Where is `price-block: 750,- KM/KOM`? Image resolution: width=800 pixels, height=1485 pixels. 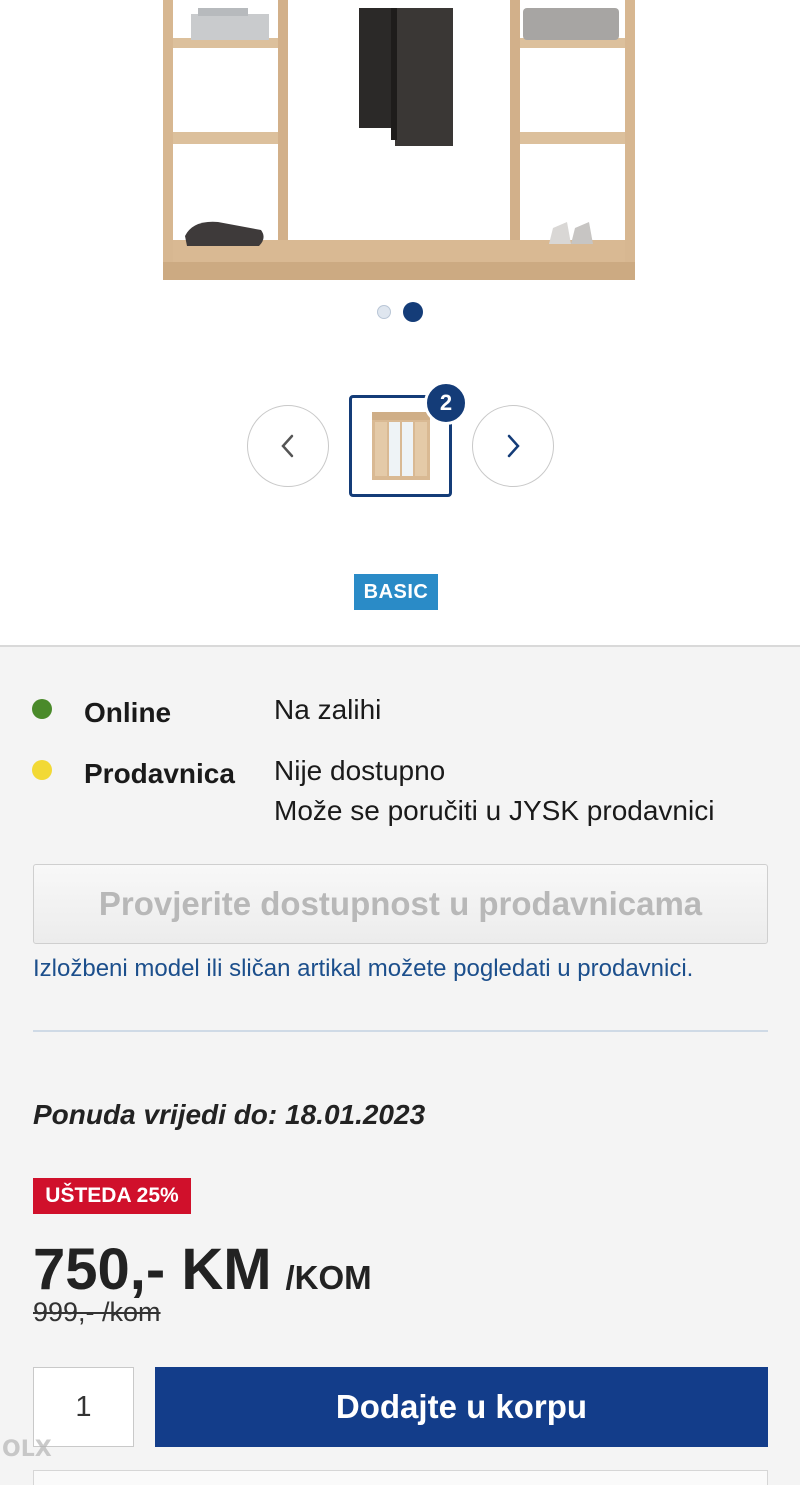 price-block: 750,- KM/KOM is located at coordinates (202, 1269).